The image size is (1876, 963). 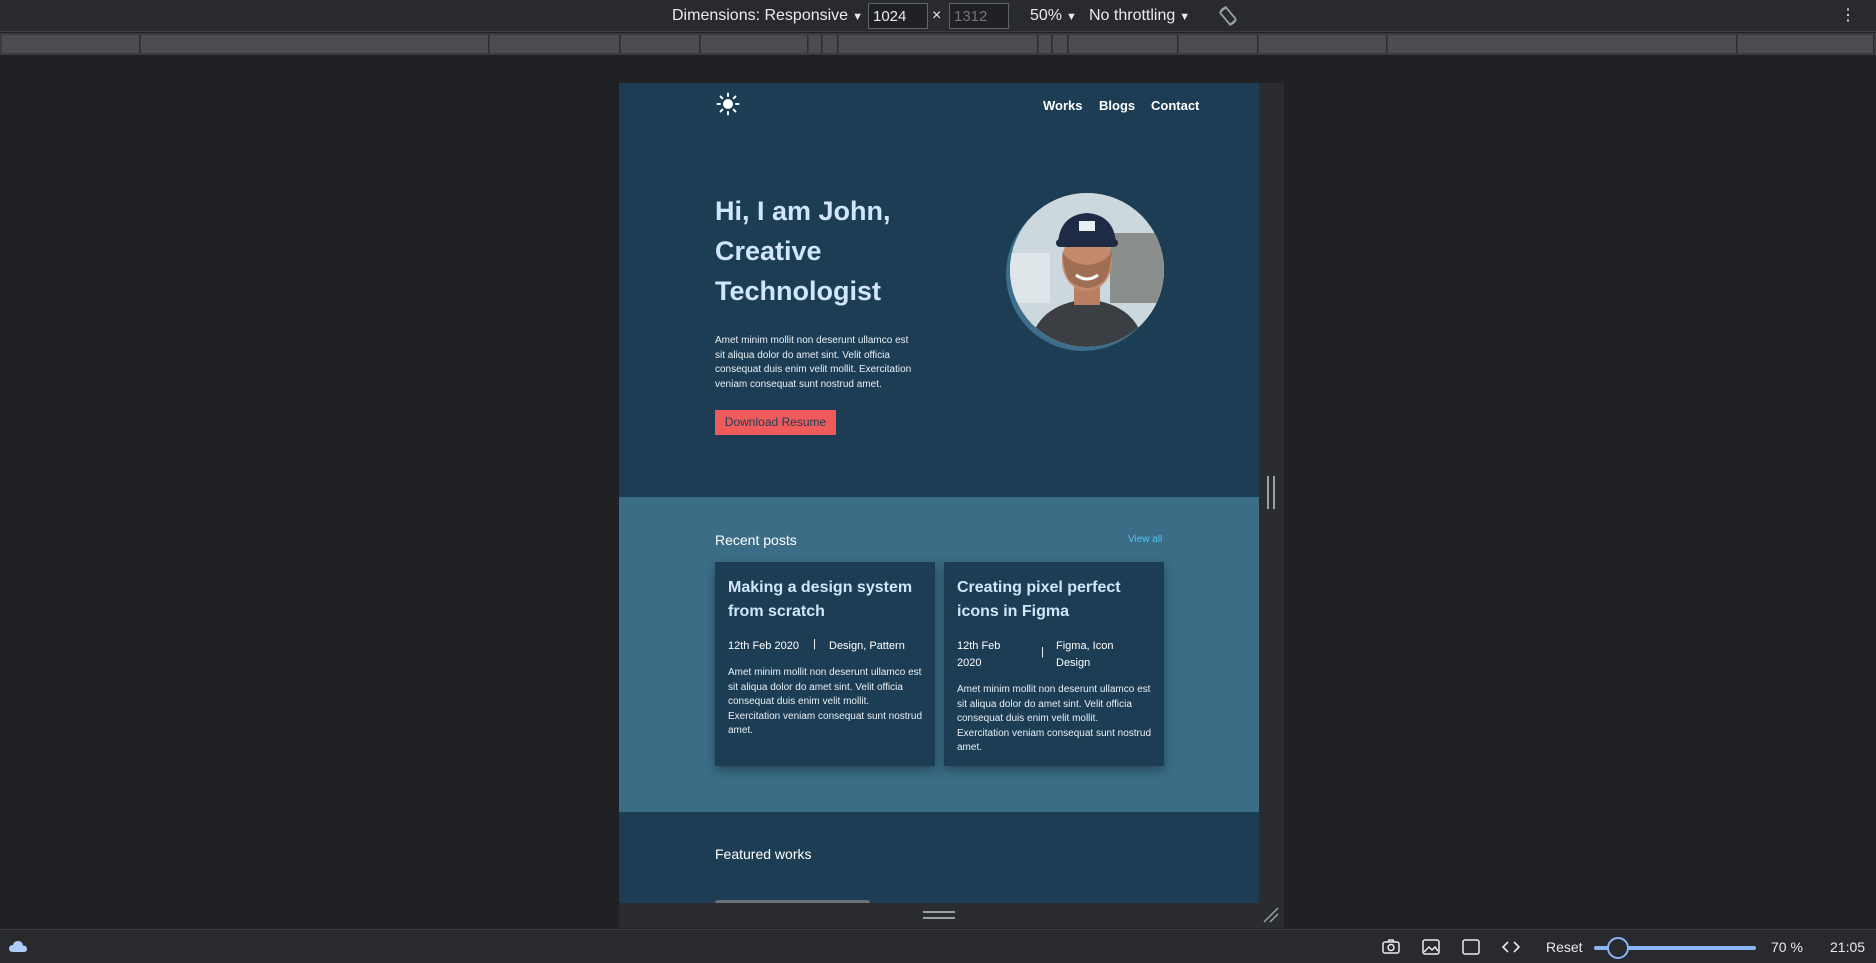 I want to click on zoom-label: 50%, so click(x=1046, y=15).